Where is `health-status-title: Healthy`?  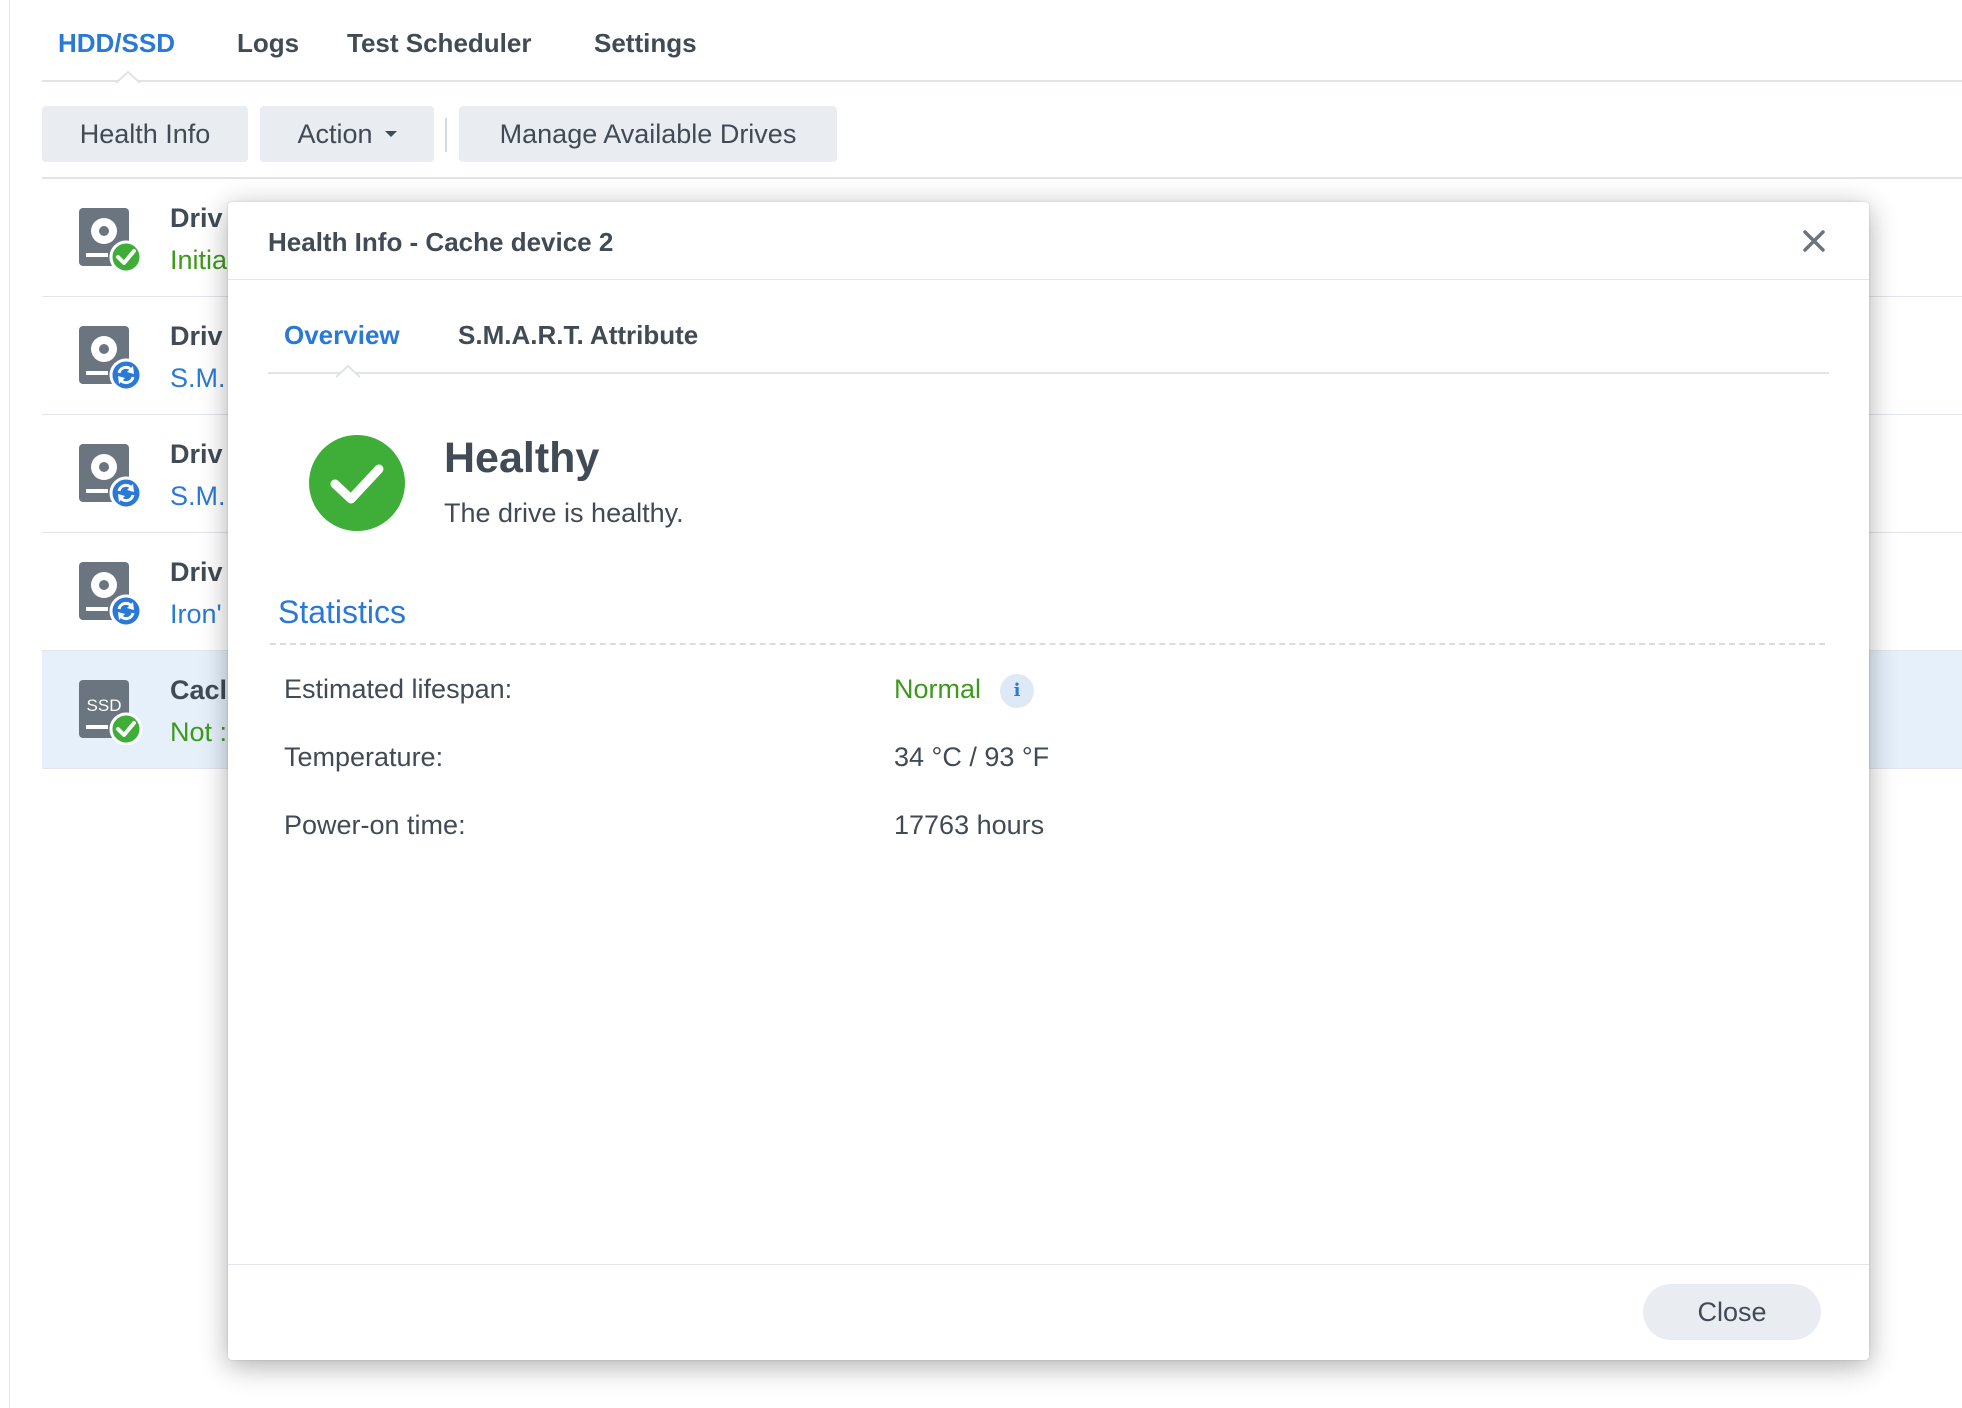 health-status-title: Healthy is located at coordinates (522, 458).